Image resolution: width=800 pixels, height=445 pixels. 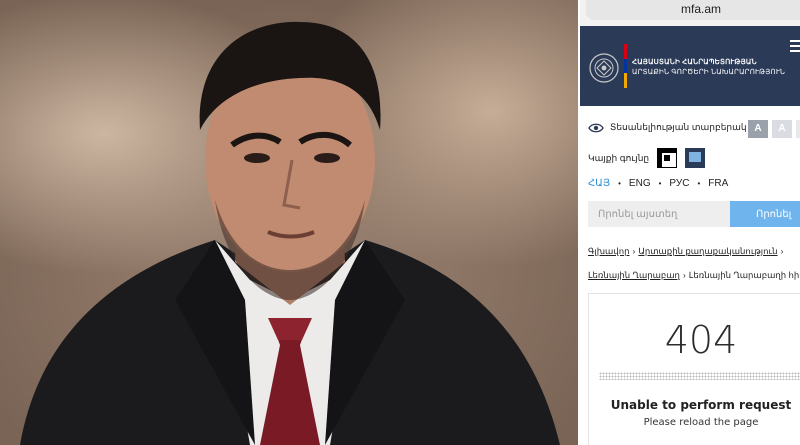 I want to click on colors-label: Կայքի գույնը, so click(x=619, y=157).